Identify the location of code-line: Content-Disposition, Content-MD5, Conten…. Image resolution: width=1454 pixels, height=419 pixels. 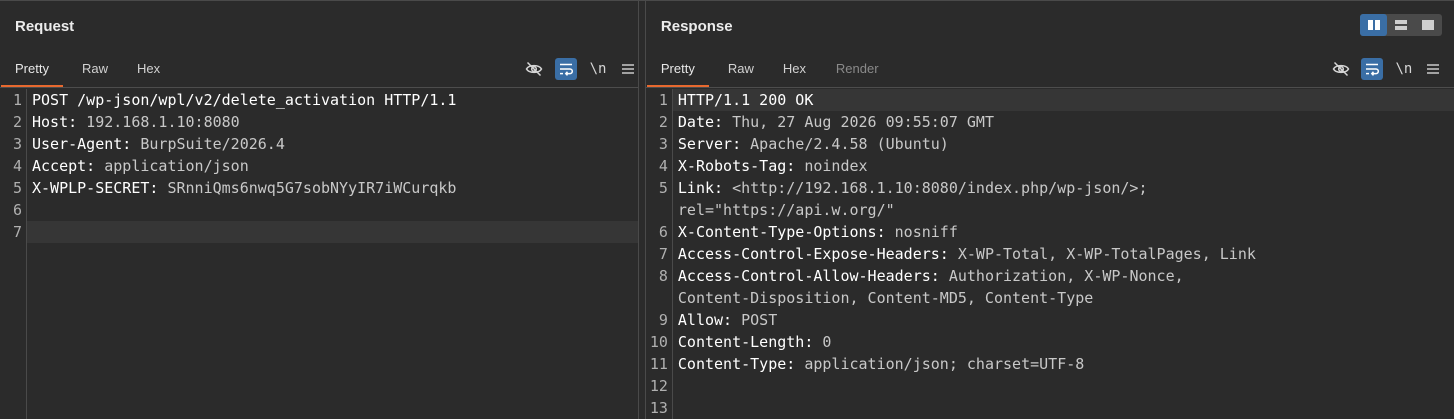
(1066, 298).